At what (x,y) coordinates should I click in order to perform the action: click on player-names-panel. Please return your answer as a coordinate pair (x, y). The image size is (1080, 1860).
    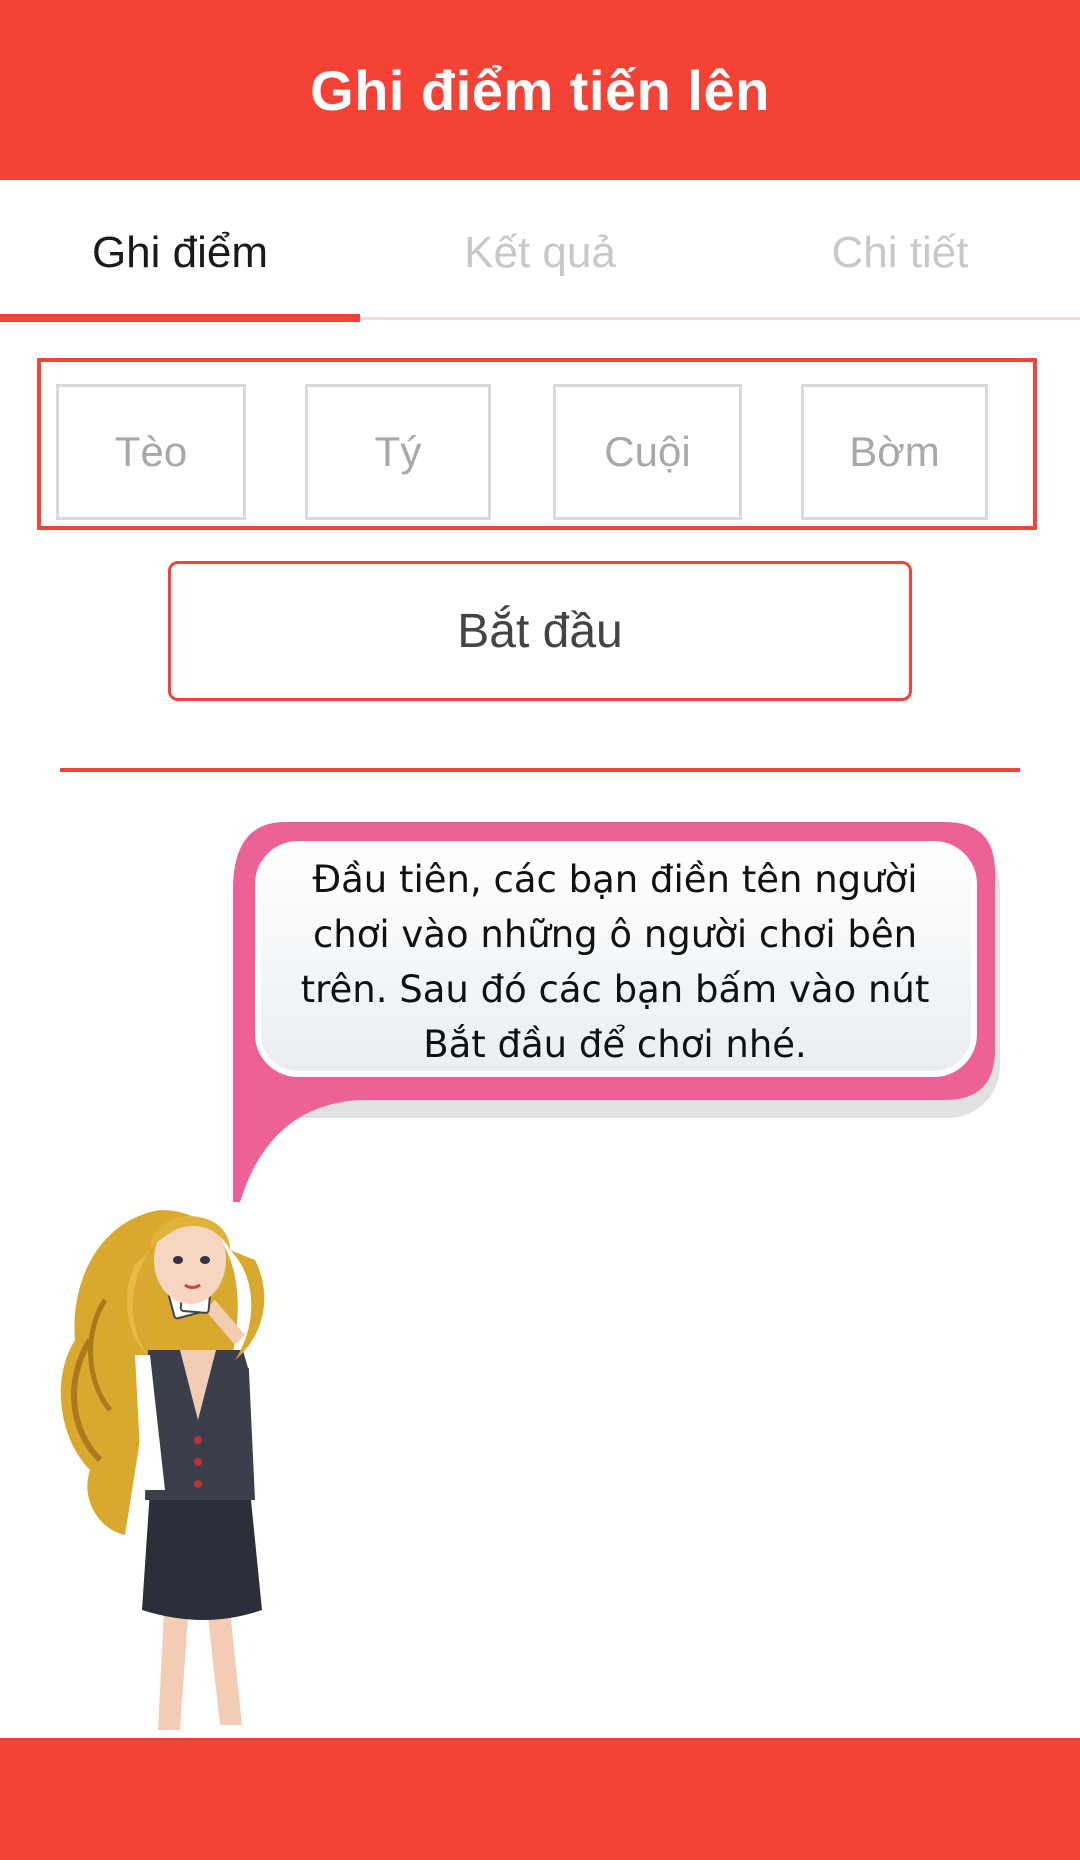
    Looking at the image, I should click on (537, 444).